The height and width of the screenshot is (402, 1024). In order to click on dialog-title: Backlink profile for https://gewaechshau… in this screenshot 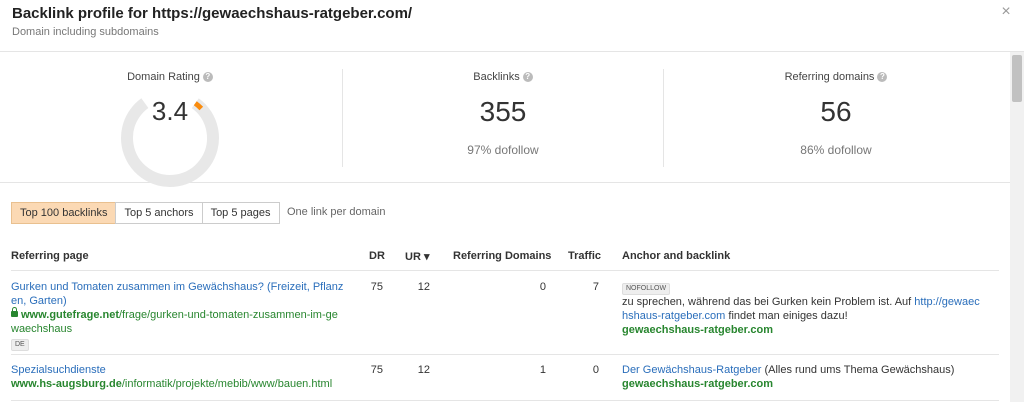, I will do `click(212, 13)`.